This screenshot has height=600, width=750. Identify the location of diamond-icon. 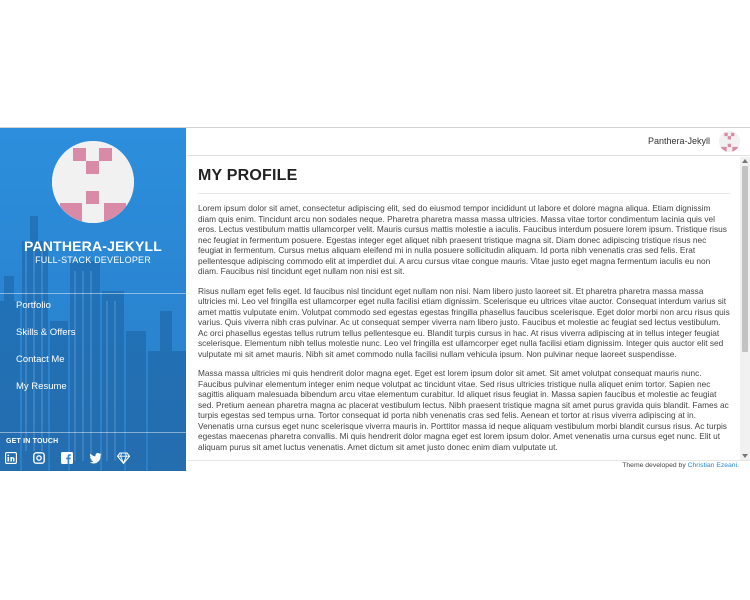
(123, 458).